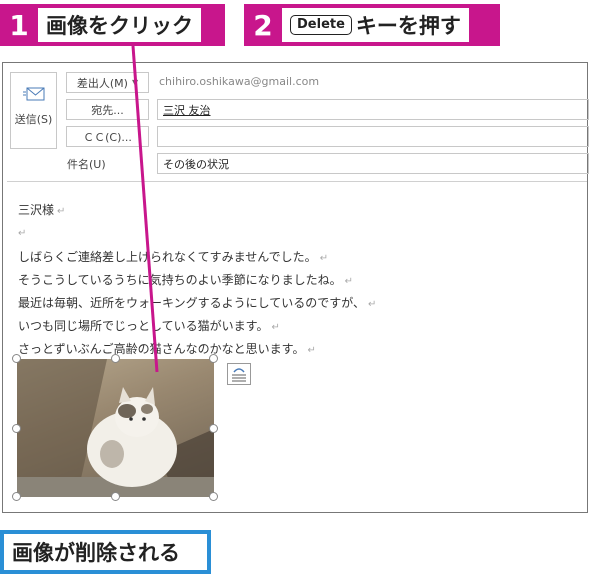 The height and width of the screenshot is (576, 600). I want to click on result-text: 画像が削除される, so click(105, 552).